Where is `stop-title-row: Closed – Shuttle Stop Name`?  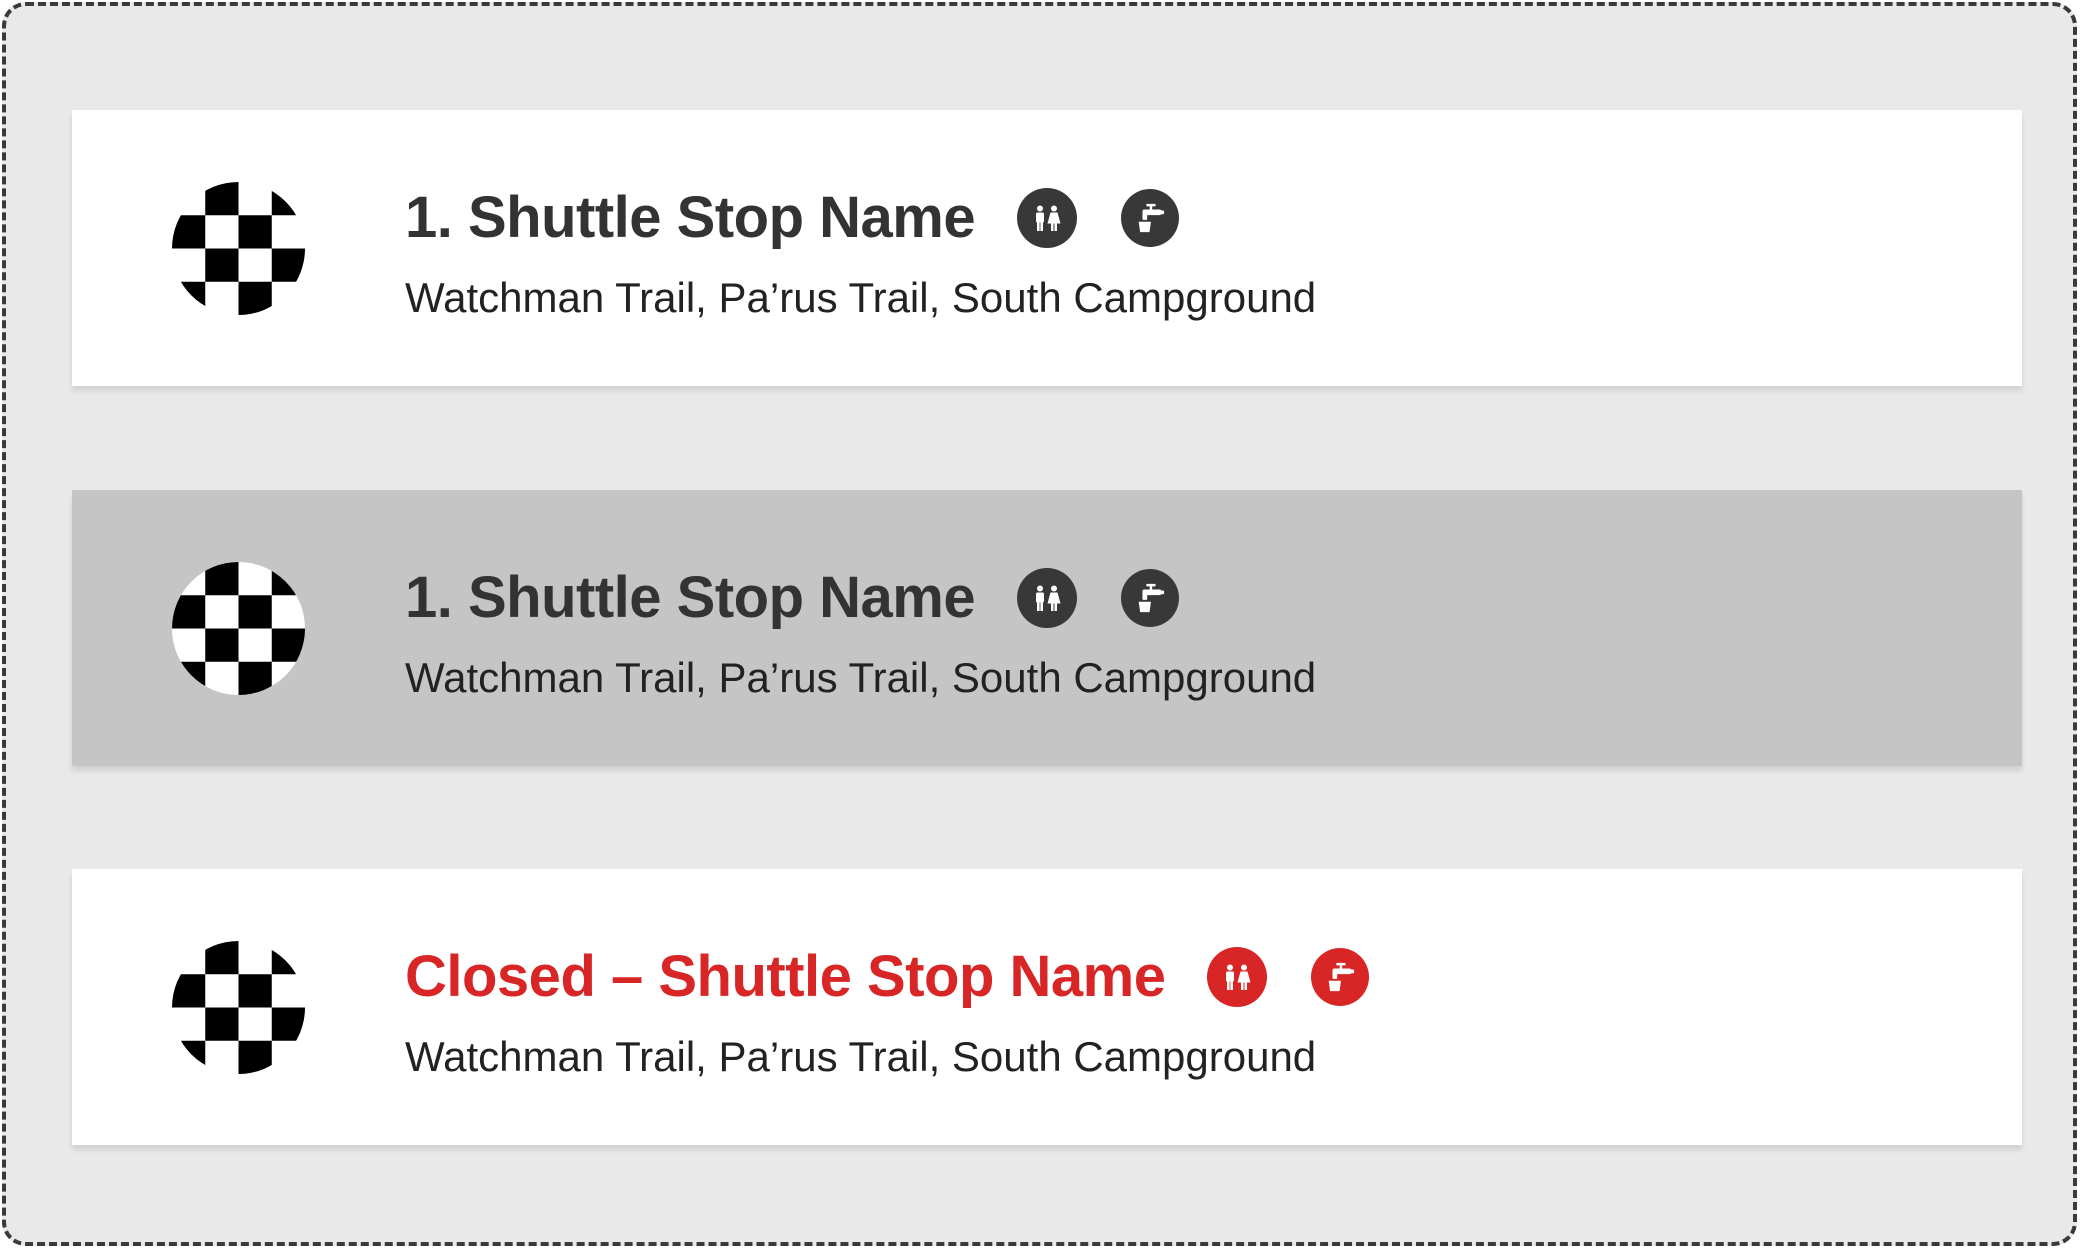
stop-title-row: Closed – Shuttle Stop Name is located at coordinates (887, 977).